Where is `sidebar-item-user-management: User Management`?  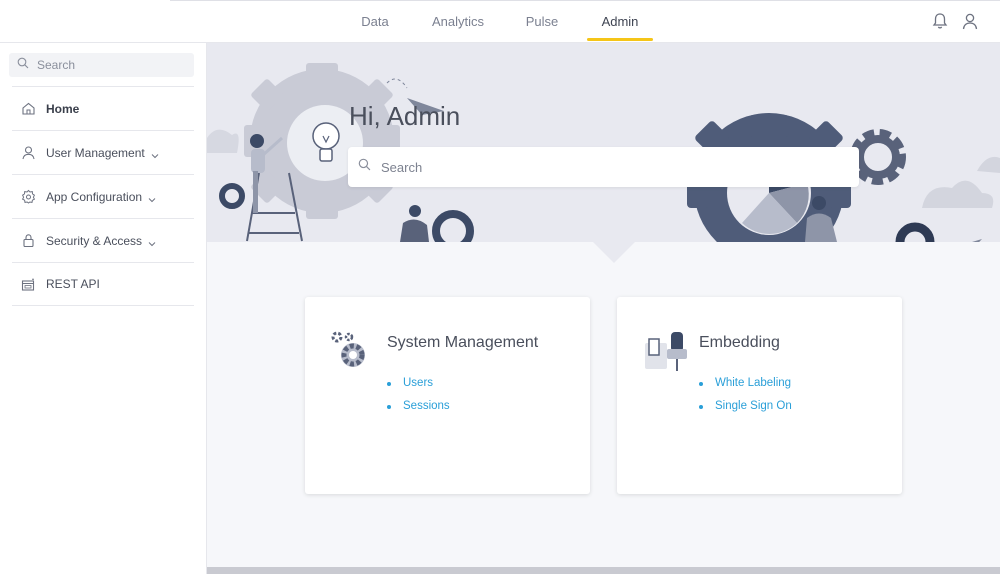 sidebar-item-user-management: User Management is located at coordinates (103, 152).